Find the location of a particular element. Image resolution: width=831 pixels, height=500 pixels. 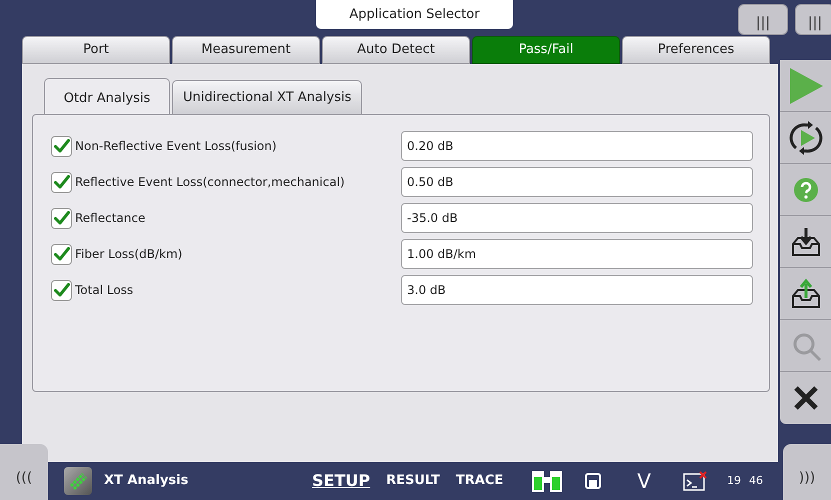

threshold-field: 3.0 dB is located at coordinates (577, 290).